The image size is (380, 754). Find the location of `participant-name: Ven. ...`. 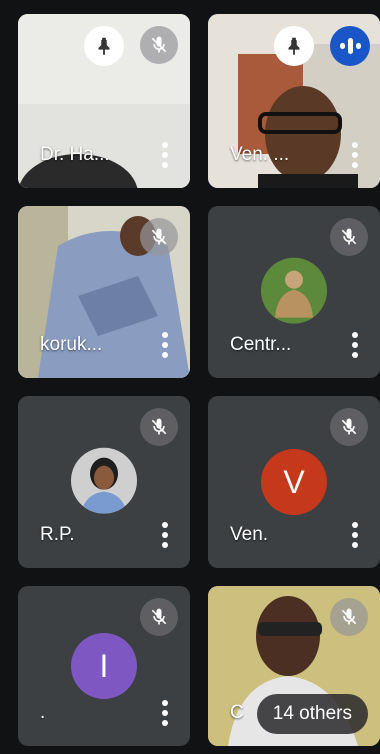

participant-name: Ven. ... is located at coordinates (260, 154).